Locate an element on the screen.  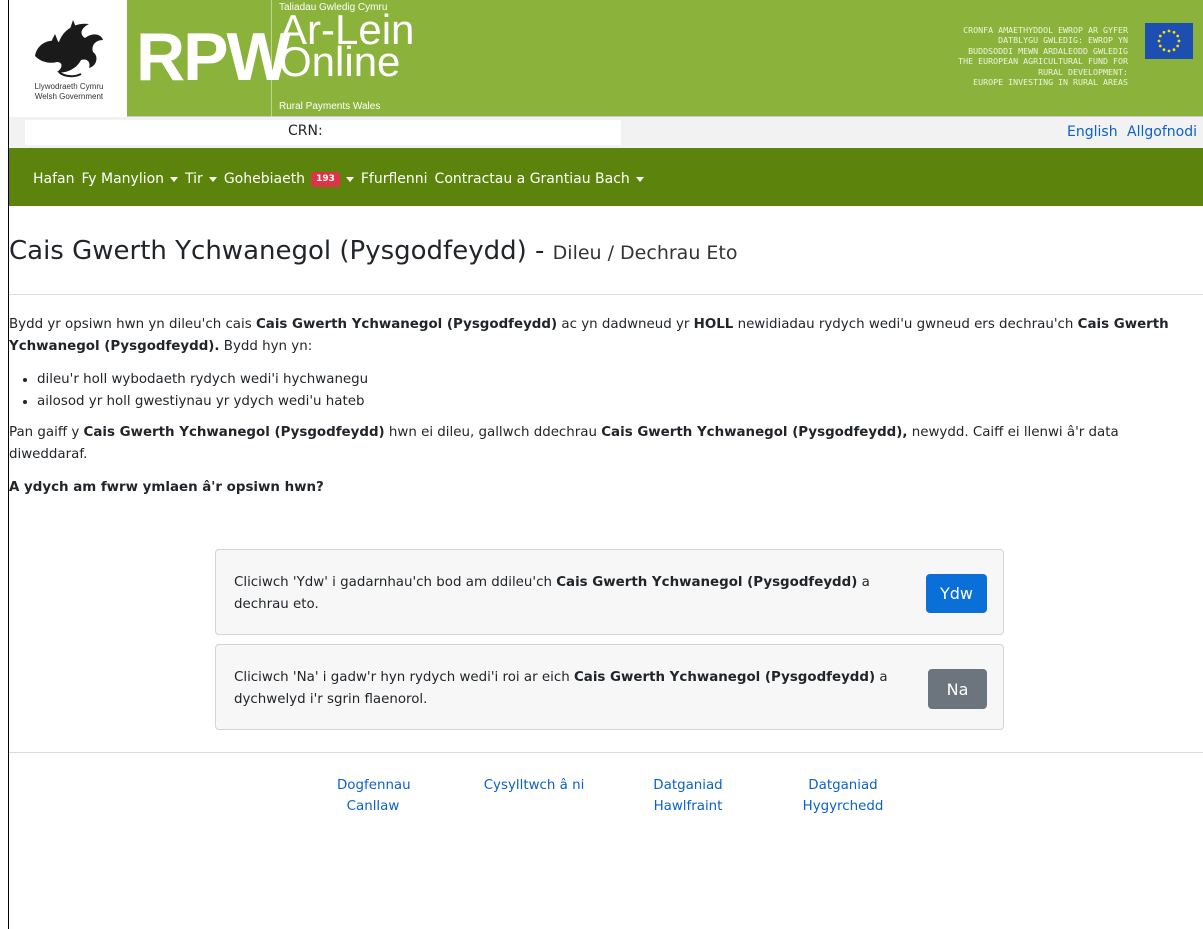
government-name: Llywodraeth Cymru Welsh Government is located at coordinates (69, 92).